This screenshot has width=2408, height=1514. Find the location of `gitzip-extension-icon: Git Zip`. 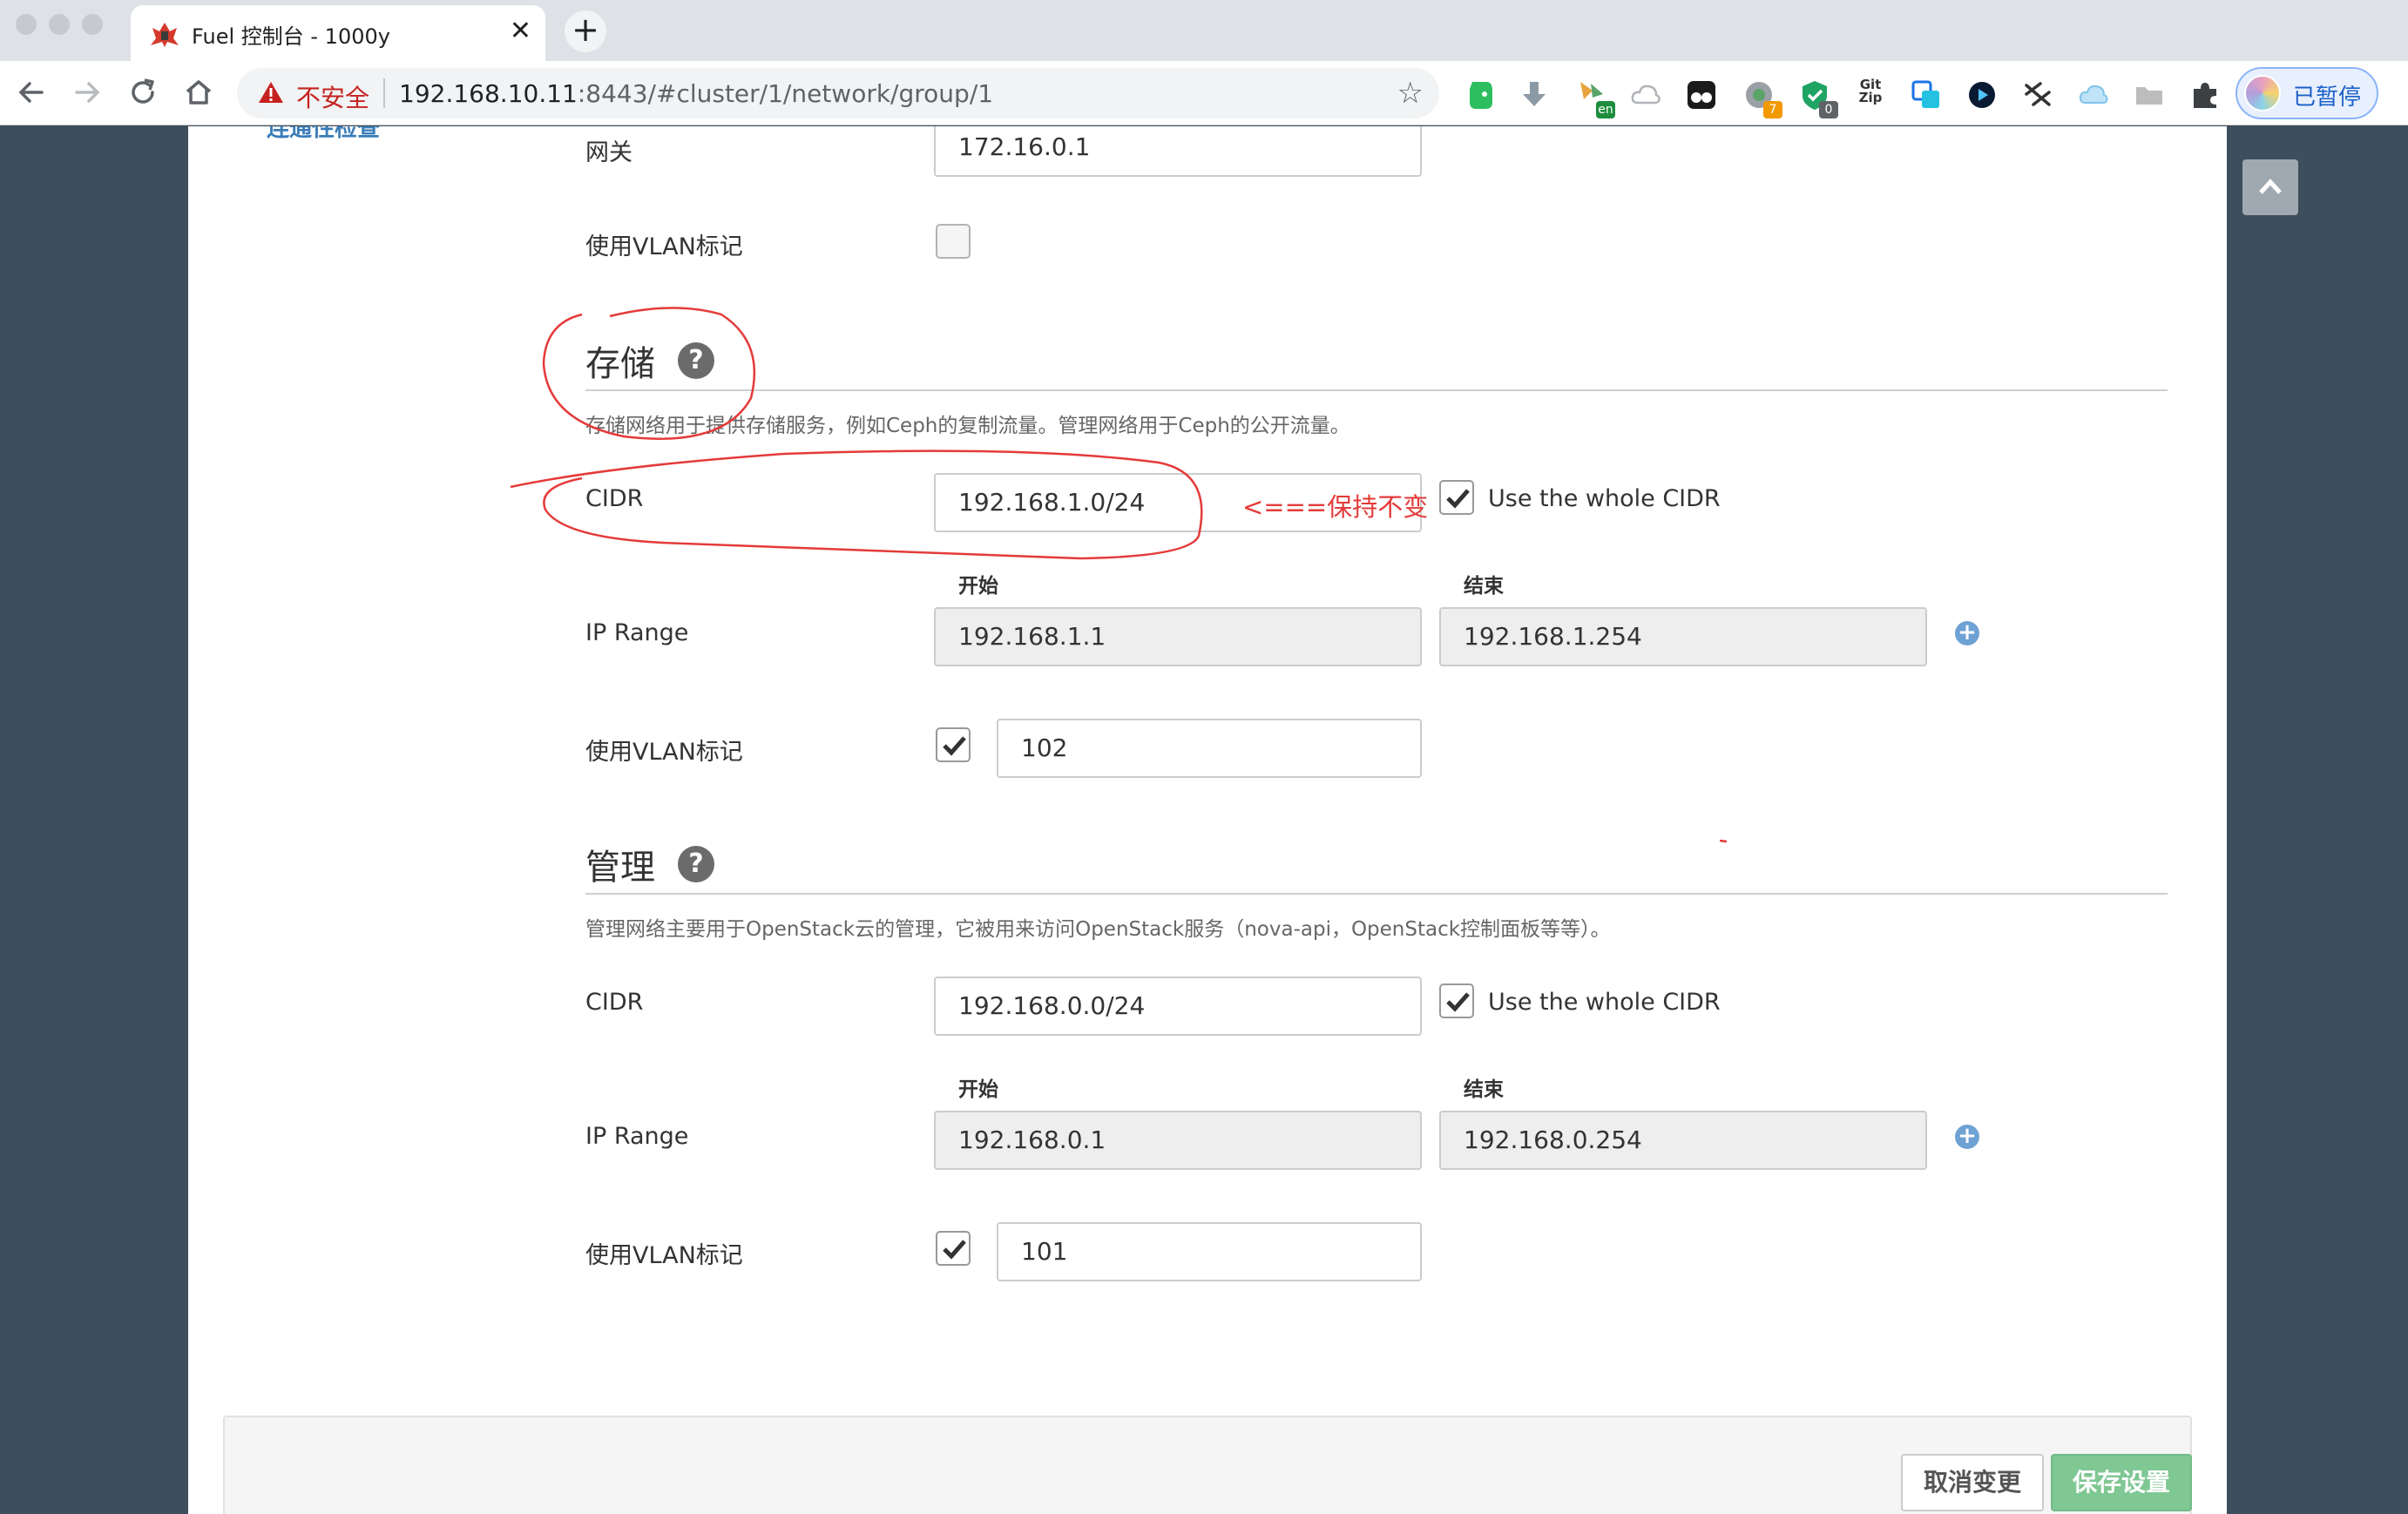

gitzip-extension-icon: Git Zip is located at coordinates (1870, 95).